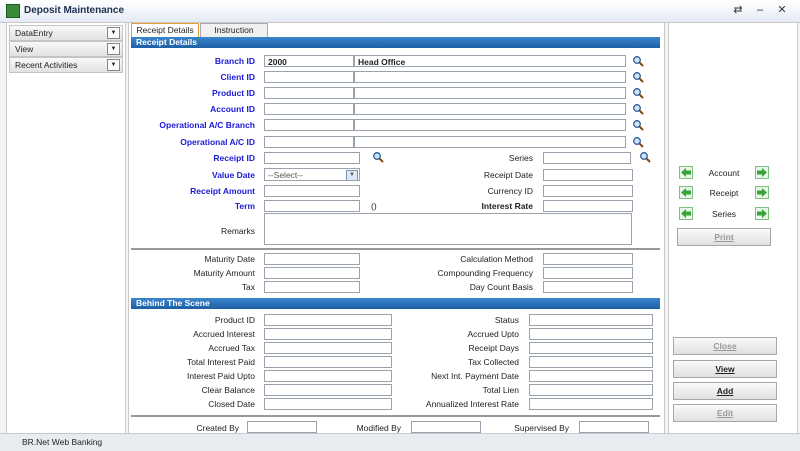 The image size is (800, 451). I want to click on modified-by-input, so click(446, 427).